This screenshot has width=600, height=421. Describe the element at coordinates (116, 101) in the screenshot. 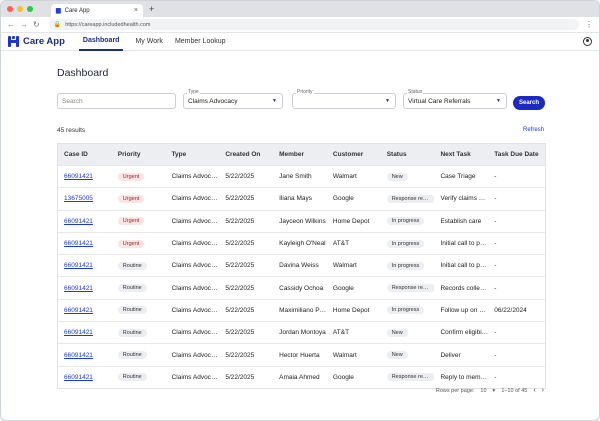

I see `search-input: Search` at that location.